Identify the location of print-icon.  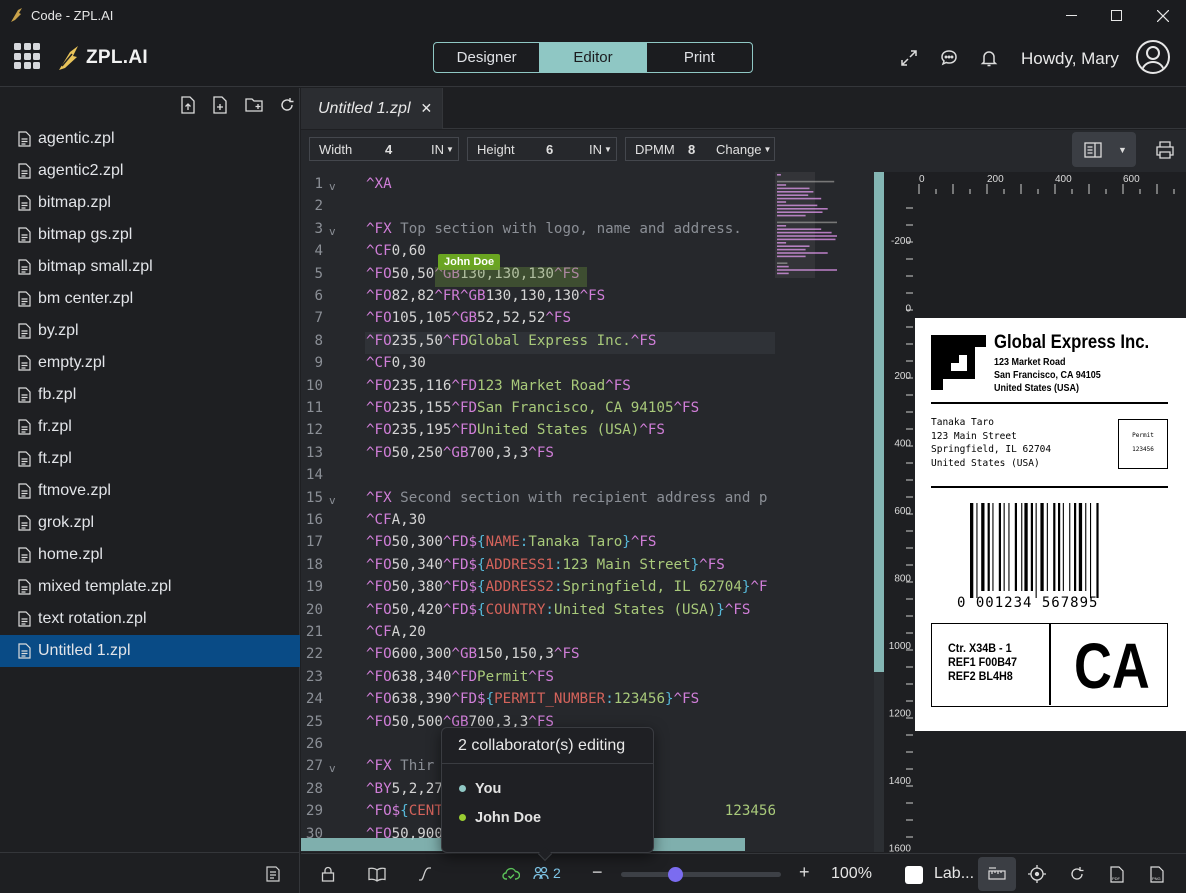
(1165, 150).